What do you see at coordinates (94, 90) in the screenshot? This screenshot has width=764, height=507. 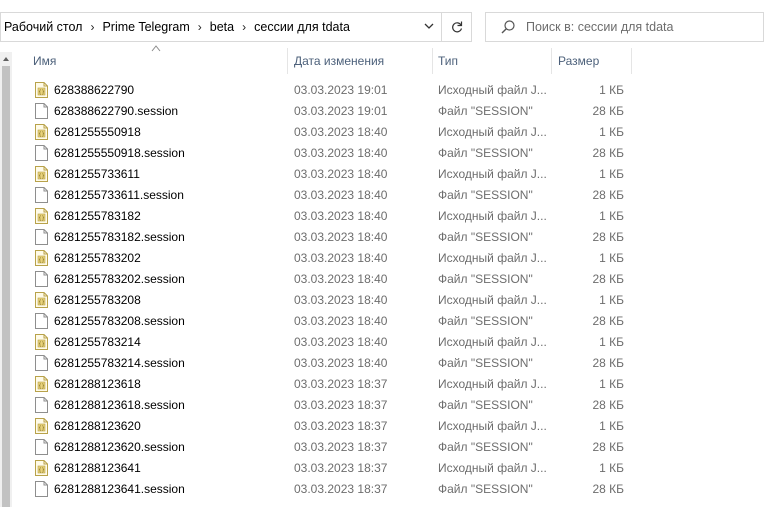 I see `file-name: 628388622790` at bounding box center [94, 90].